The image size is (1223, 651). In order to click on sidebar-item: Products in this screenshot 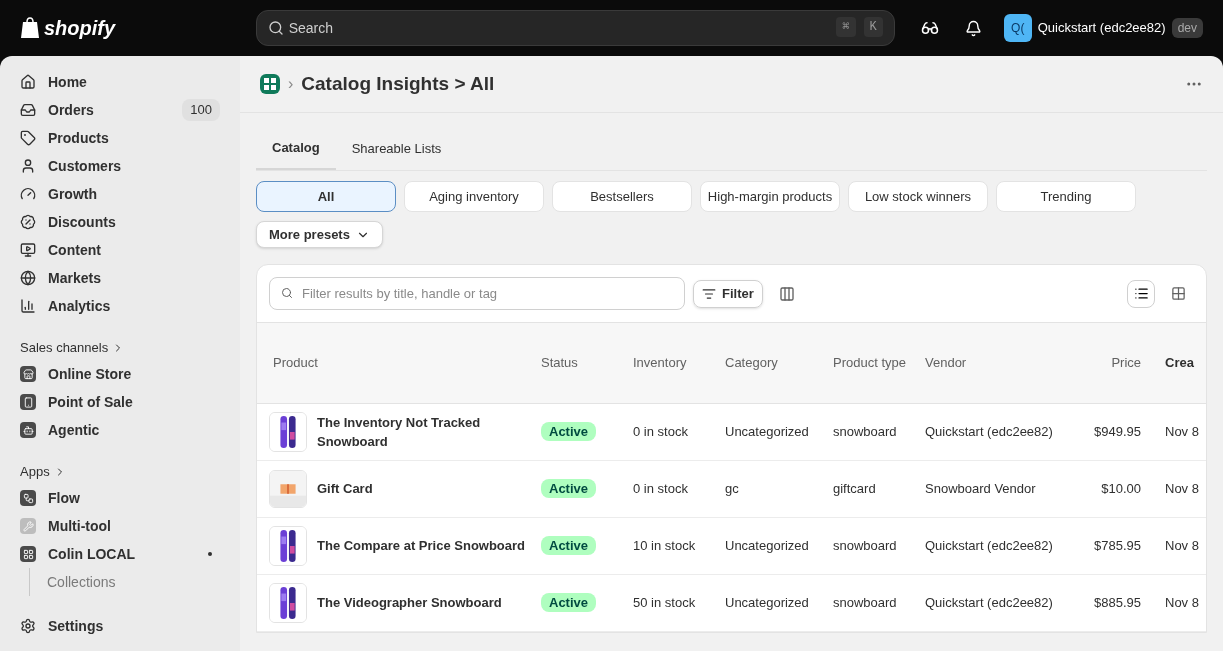, I will do `click(120, 138)`.